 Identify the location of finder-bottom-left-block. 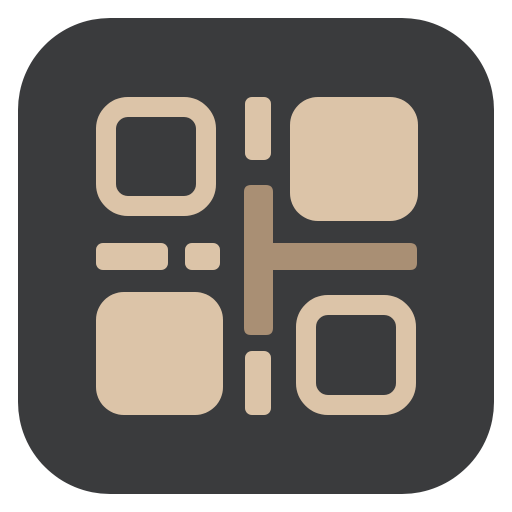
(159, 353).